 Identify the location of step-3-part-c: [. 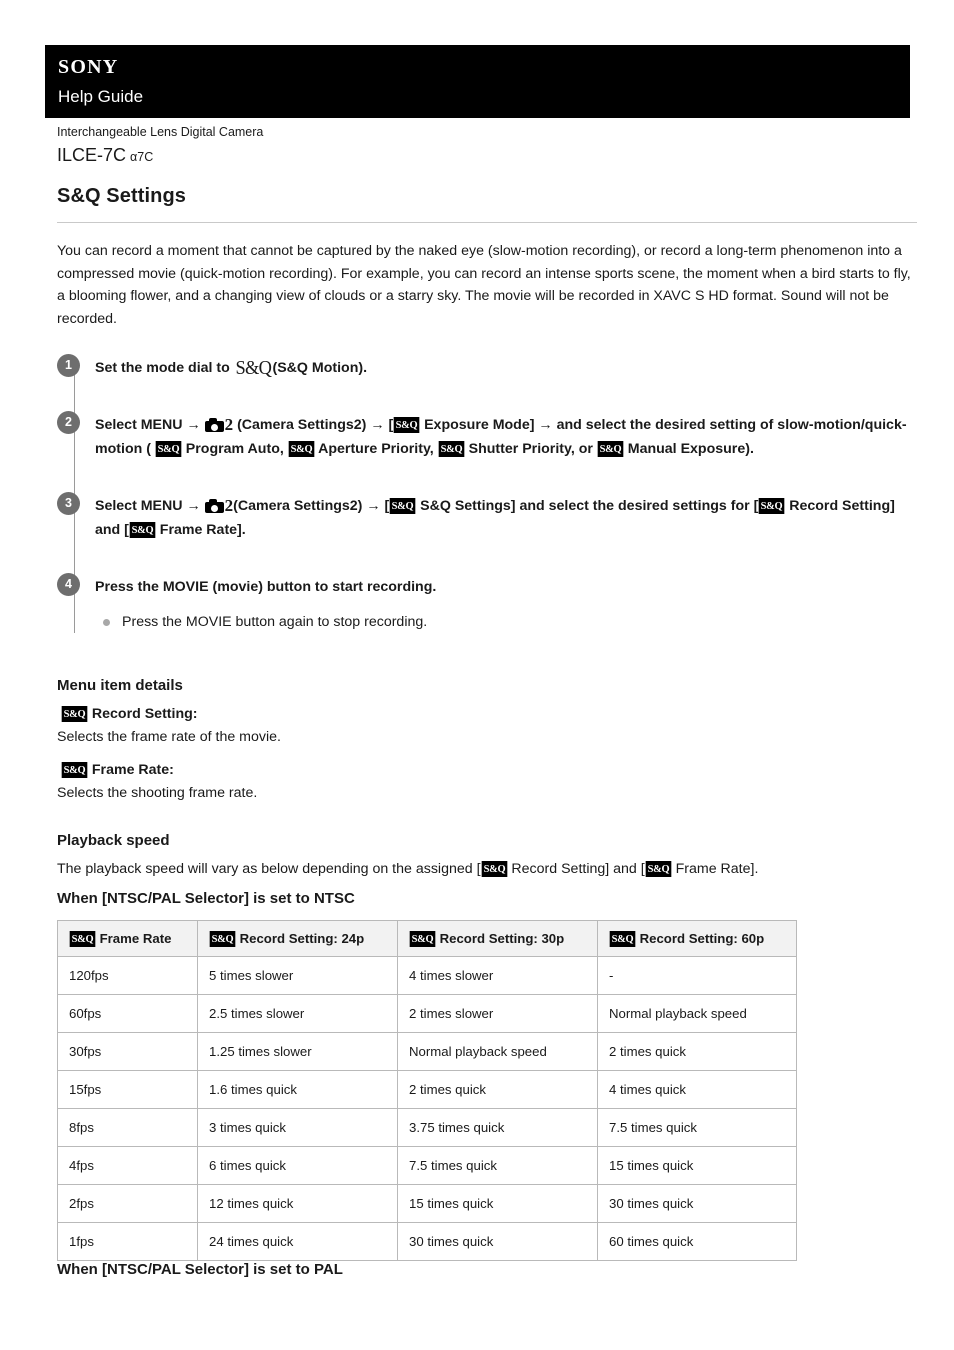
(387, 506).